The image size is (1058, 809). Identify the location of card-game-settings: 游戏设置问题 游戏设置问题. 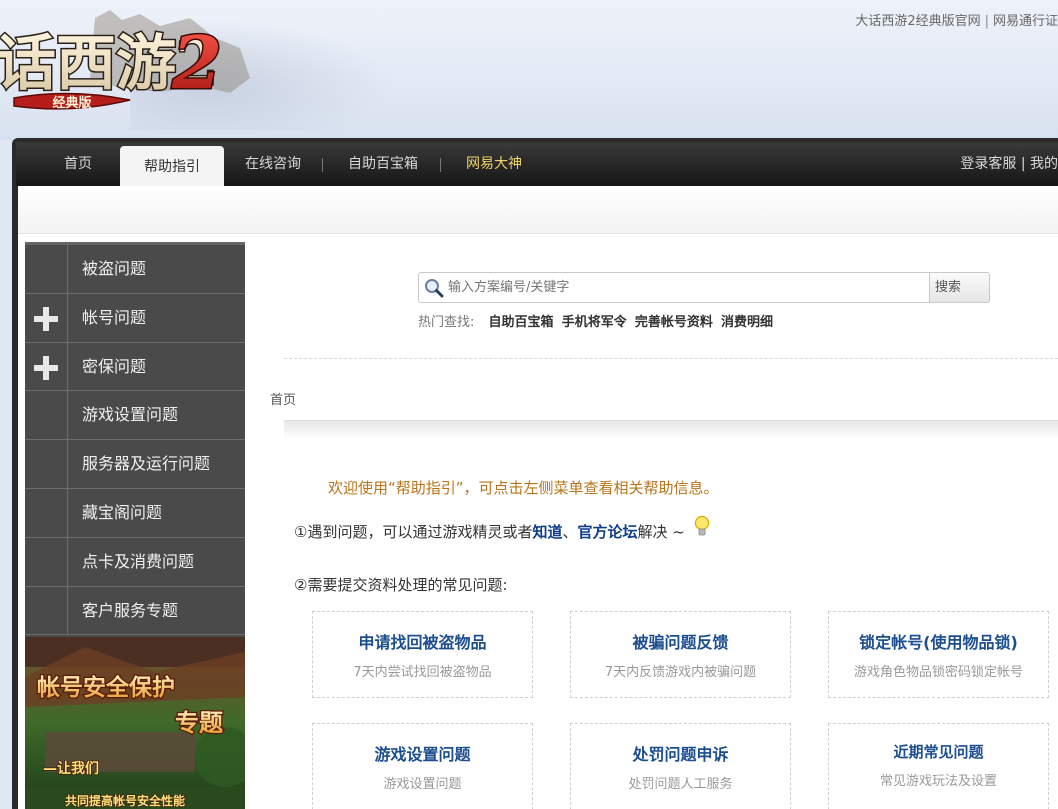
(422, 766).